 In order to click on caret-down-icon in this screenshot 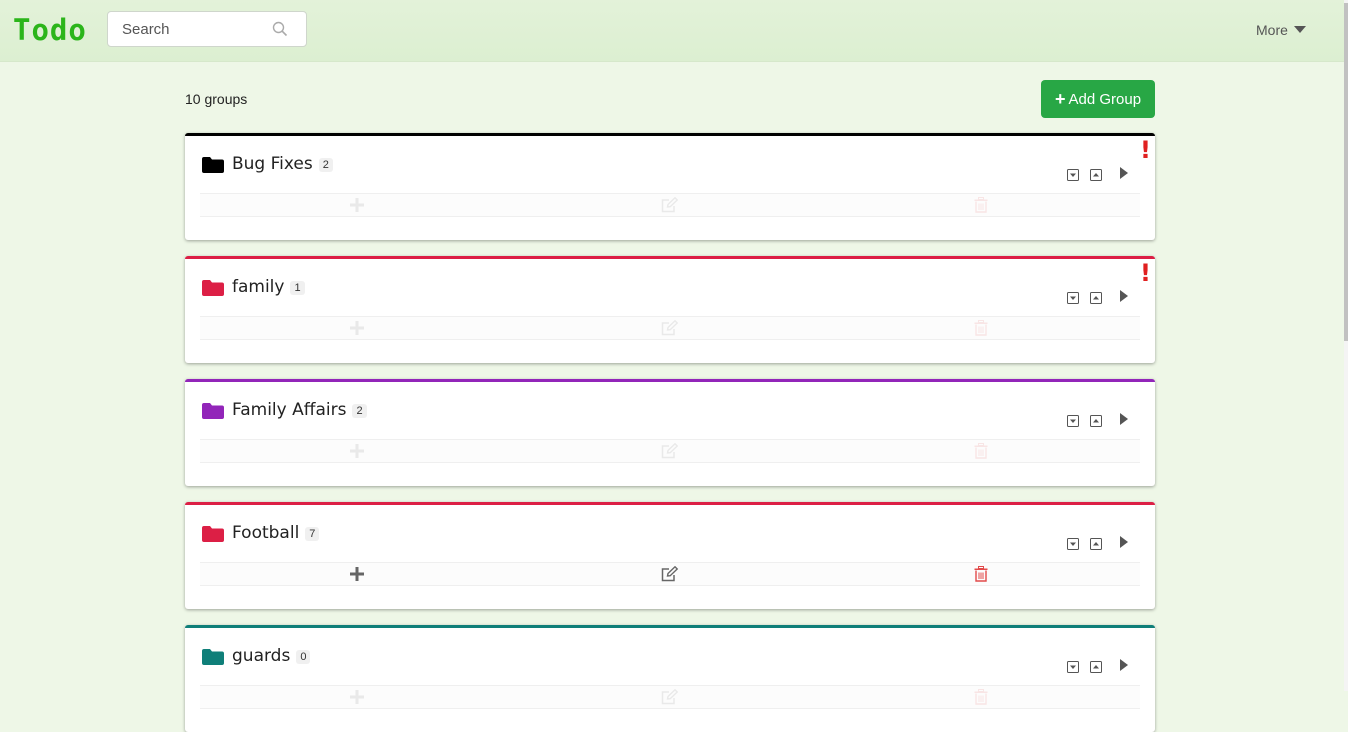, I will do `click(1299, 29)`.